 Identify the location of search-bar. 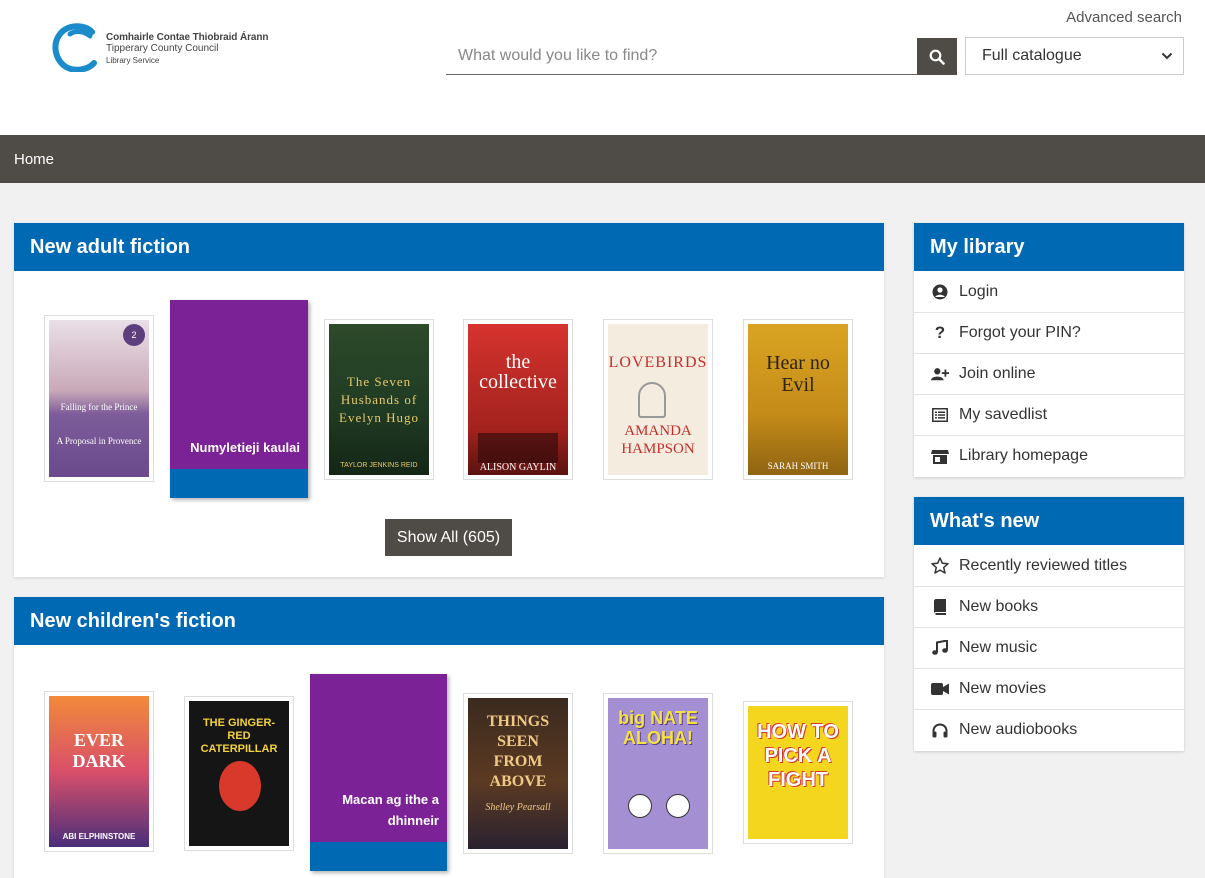
(701, 56).